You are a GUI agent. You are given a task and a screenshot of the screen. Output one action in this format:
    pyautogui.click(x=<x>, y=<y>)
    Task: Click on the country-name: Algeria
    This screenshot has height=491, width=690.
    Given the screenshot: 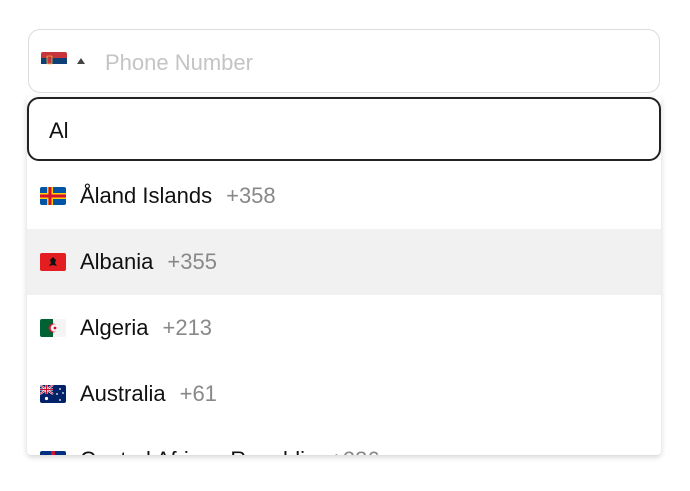 What is the action you would take?
    pyautogui.click(x=114, y=327)
    